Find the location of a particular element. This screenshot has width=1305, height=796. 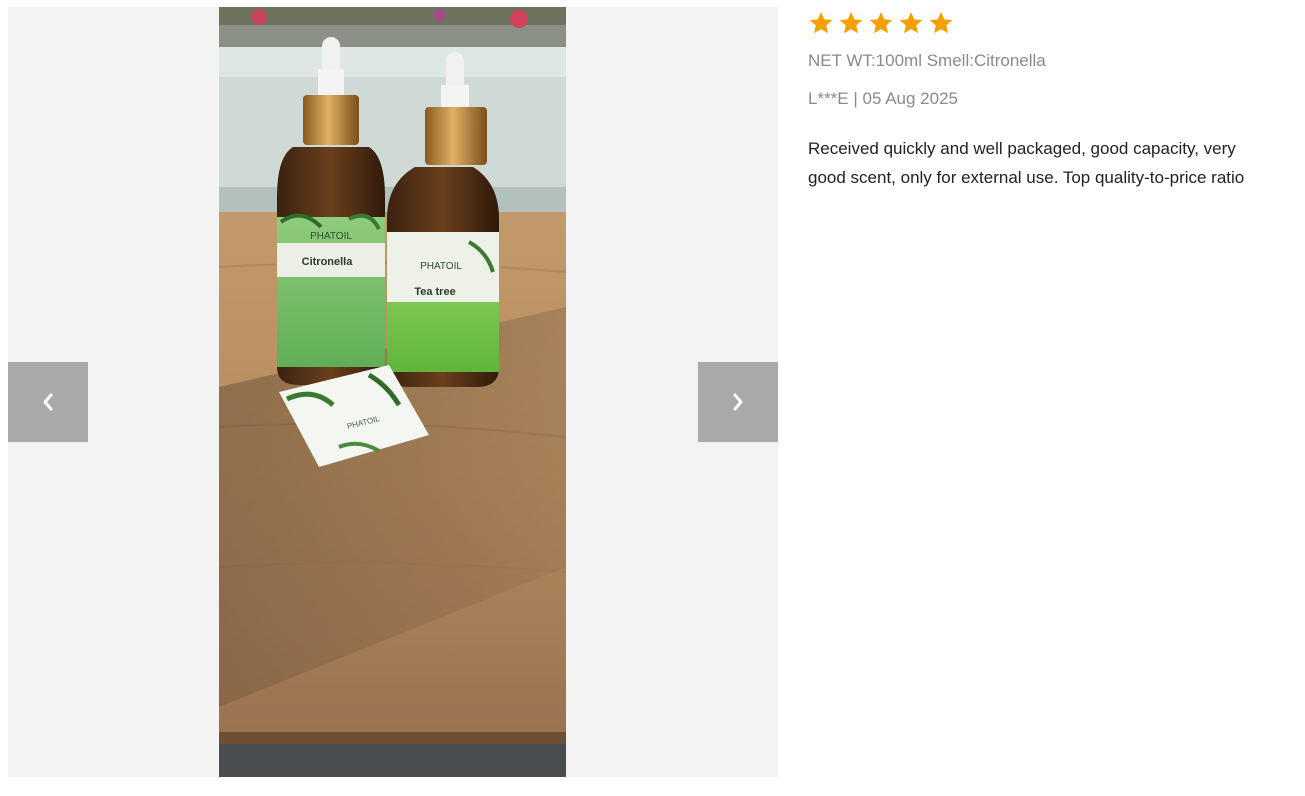

chevron-left-icon is located at coordinates (48, 402).